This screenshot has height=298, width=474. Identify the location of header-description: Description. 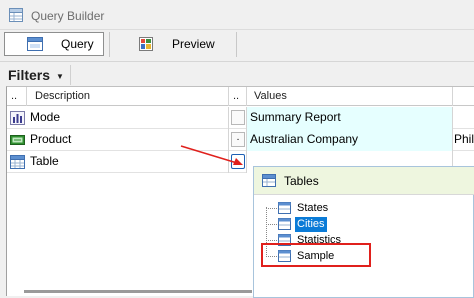
(128, 96).